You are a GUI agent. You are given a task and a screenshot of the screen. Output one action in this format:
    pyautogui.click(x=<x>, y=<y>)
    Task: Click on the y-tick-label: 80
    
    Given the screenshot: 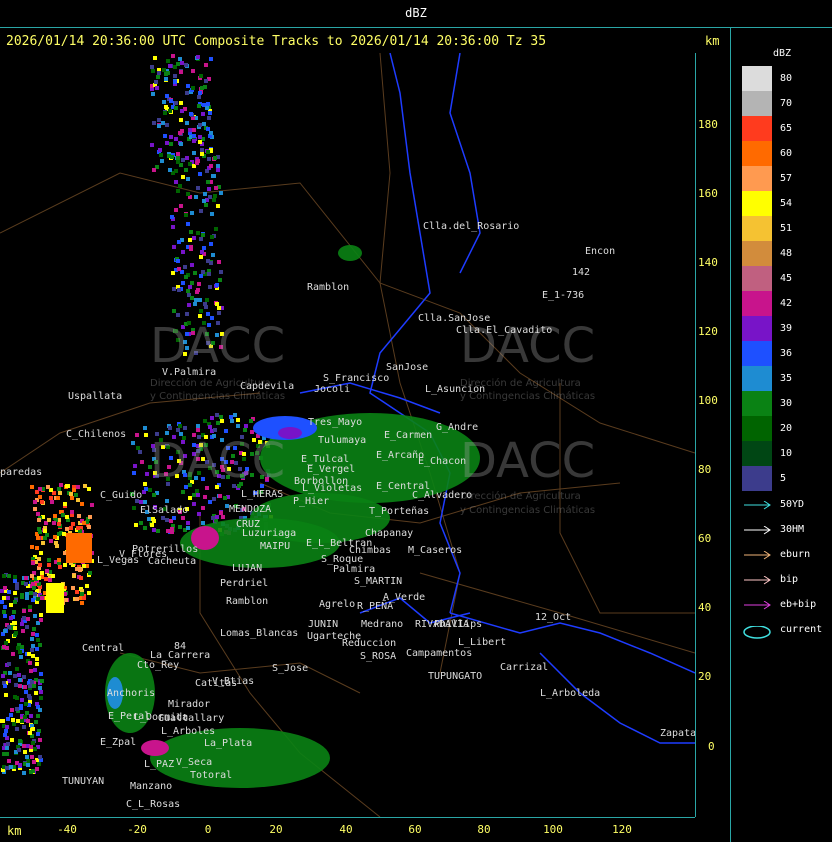 What is the action you would take?
    pyautogui.click(x=705, y=469)
    